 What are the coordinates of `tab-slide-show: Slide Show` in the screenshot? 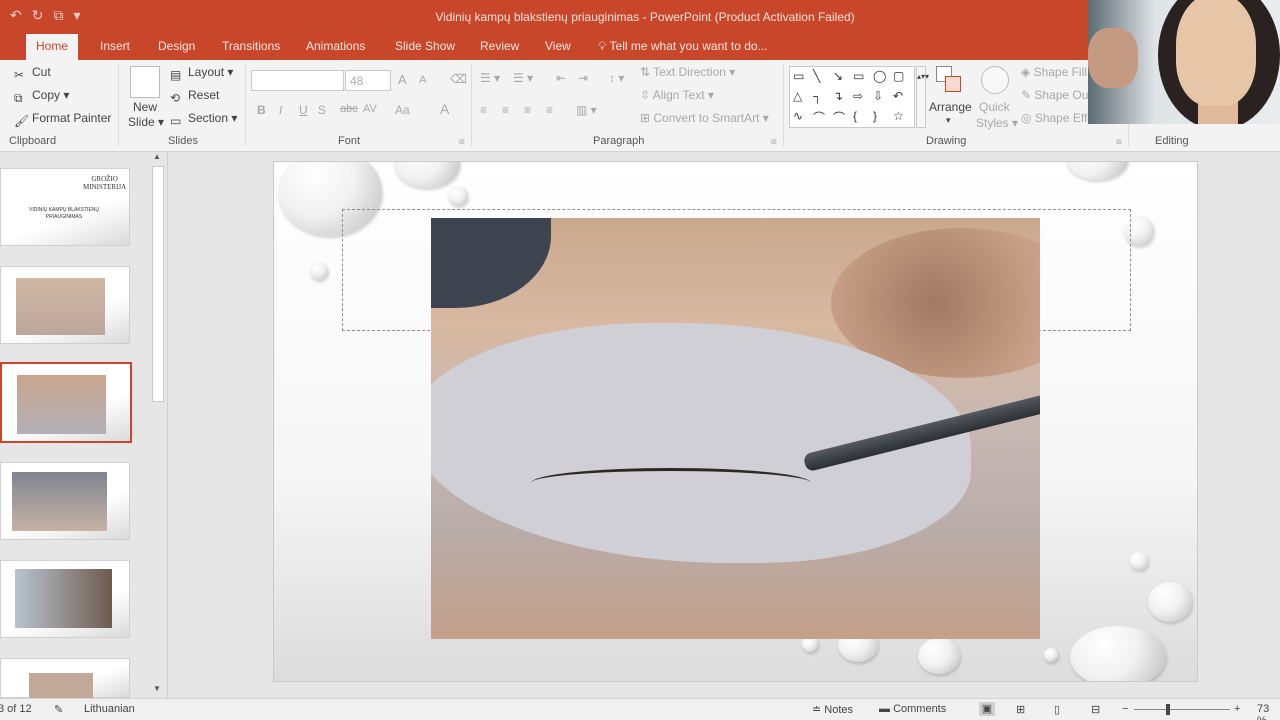 It's located at (425, 46).